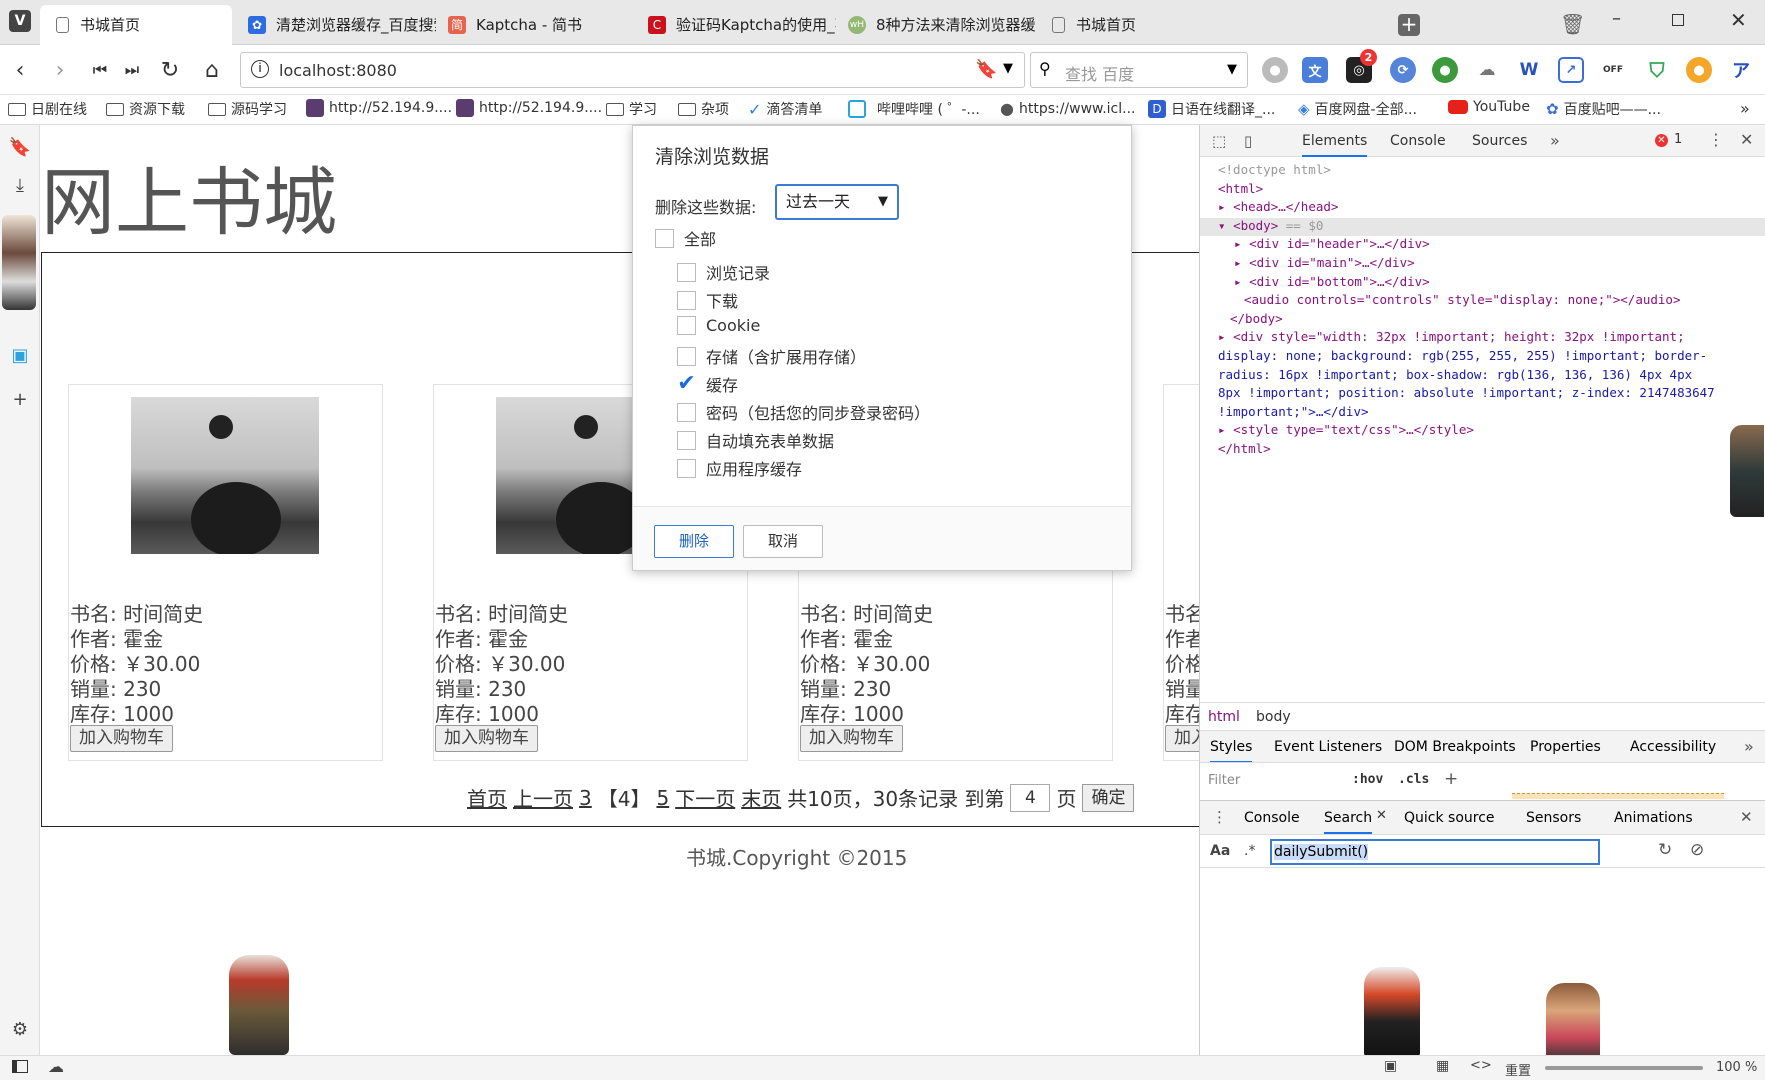 Image resolution: width=1765 pixels, height=1080 pixels. What do you see at coordinates (1108, 797) in the screenshot?
I see `confirm-page-button: 确定` at bounding box center [1108, 797].